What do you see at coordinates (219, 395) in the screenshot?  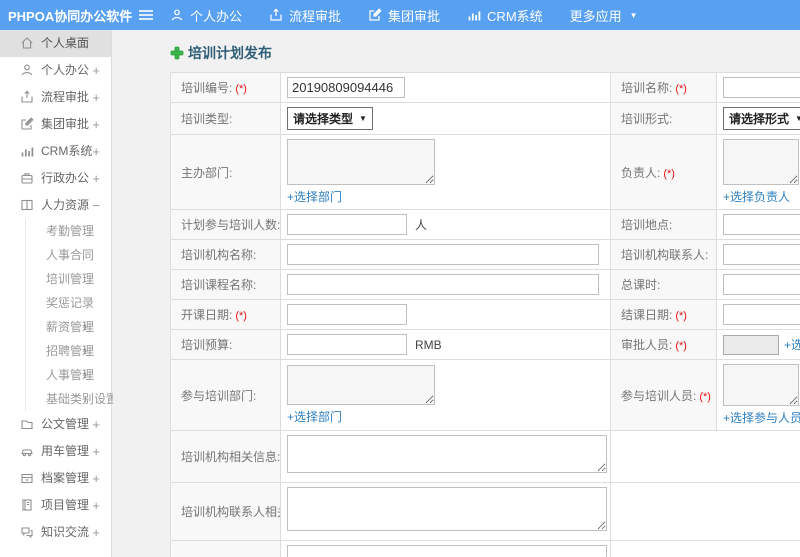 I see `participating-departments-label: 参与培训部门:` at bounding box center [219, 395].